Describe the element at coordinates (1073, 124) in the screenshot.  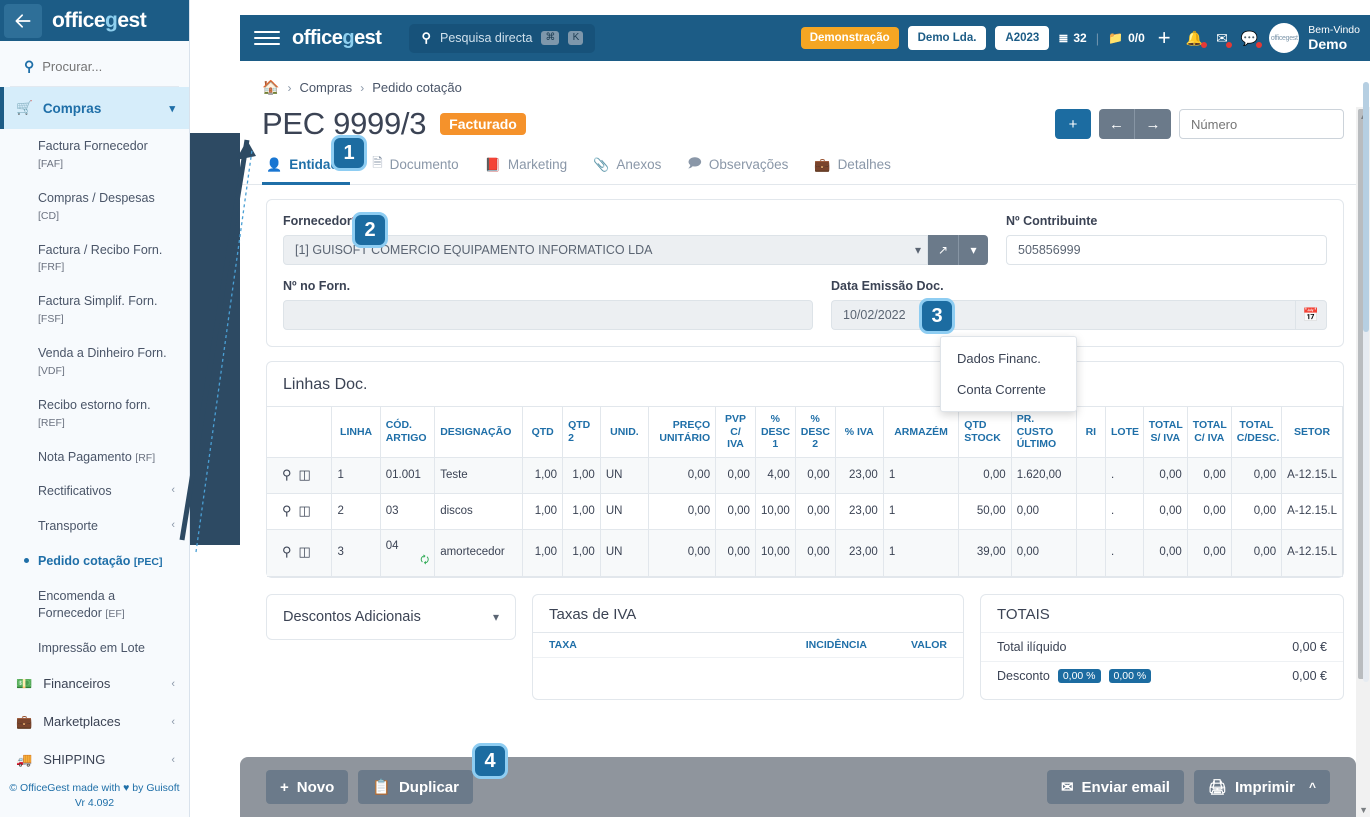
I see `add-document-button: +` at that location.